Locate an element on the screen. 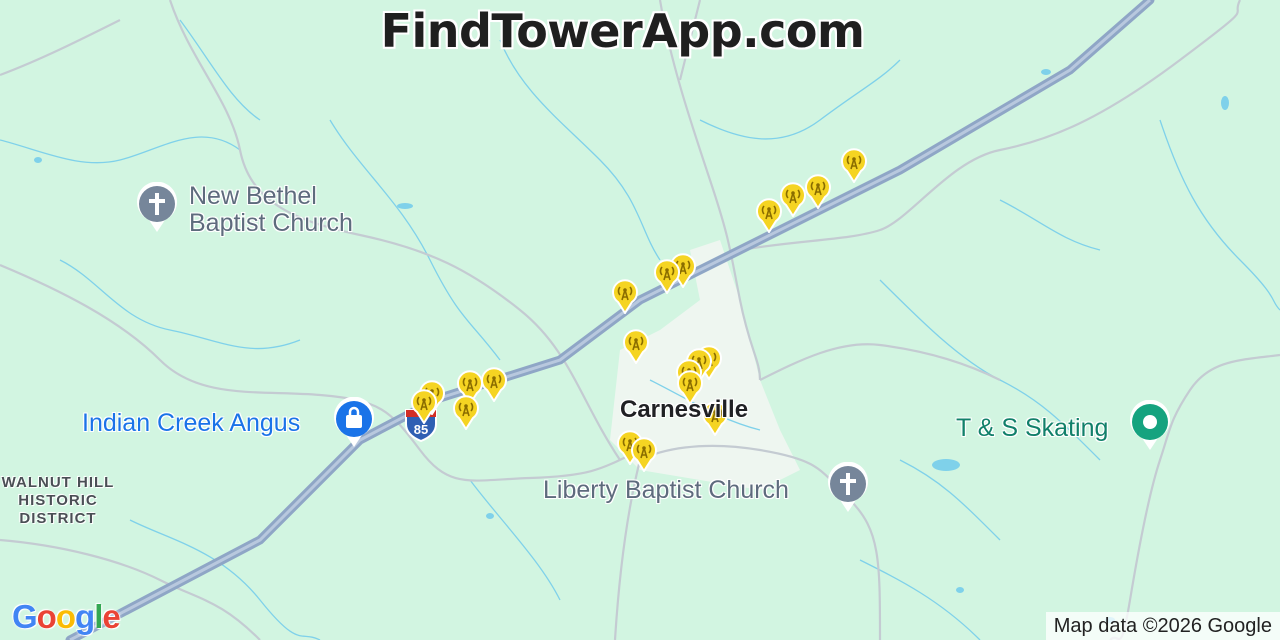 This screenshot has width=1280, height=640. church-name-line1: New Bethel is located at coordinates (253, 196).